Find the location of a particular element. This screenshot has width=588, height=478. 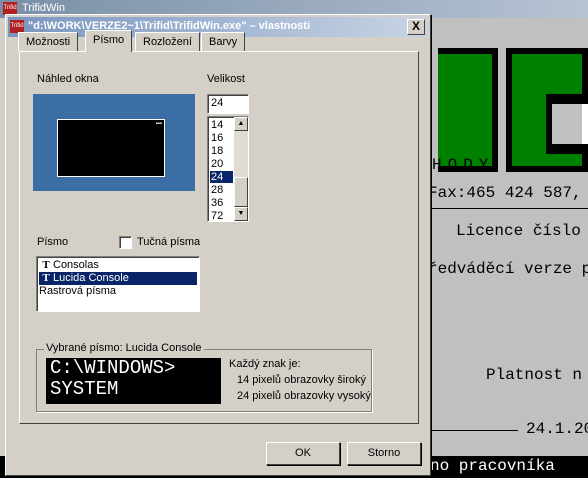

size-value: 24 is located at coordinates (217, 103).